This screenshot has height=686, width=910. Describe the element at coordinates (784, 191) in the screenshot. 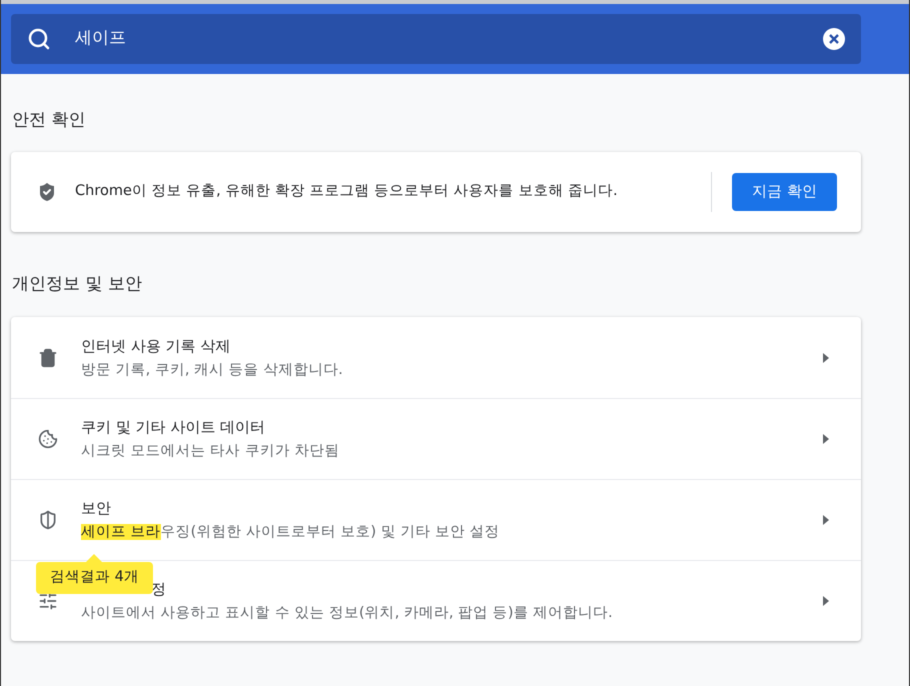

I see `check-now-button: 지금 확인` at that location.